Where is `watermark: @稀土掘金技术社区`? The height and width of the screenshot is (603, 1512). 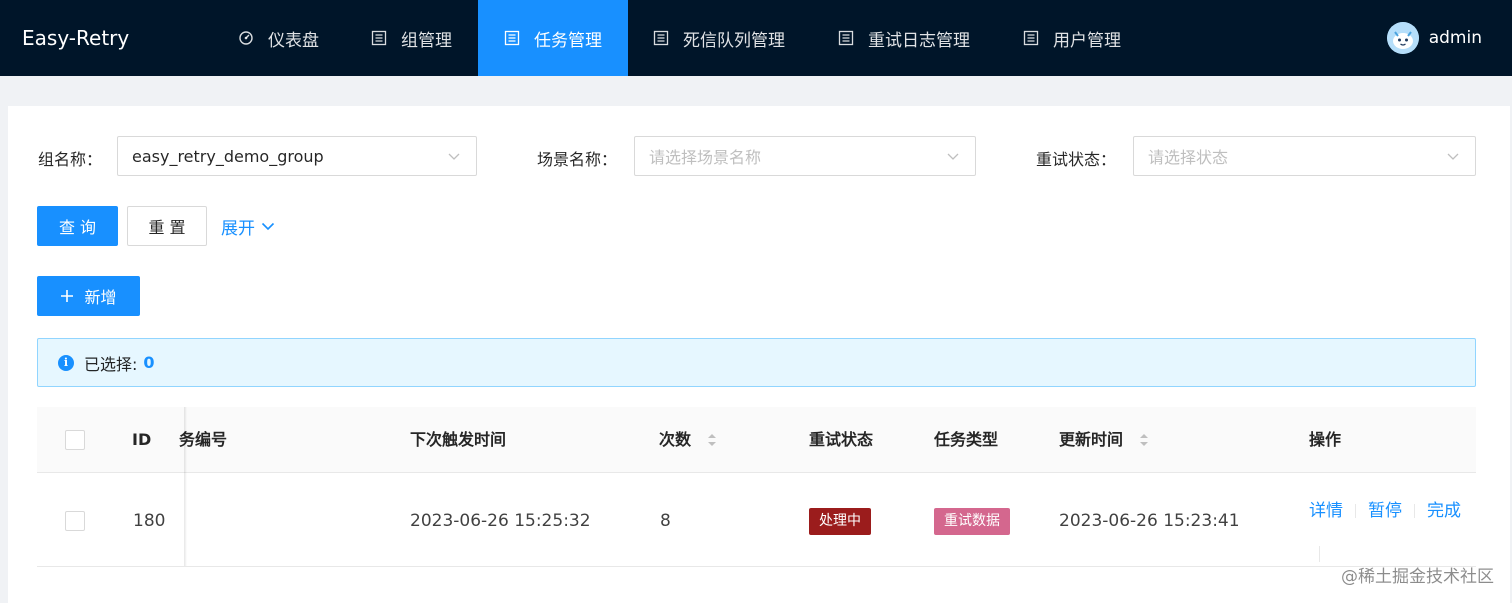 watermark: @稀土掘金技术社区 is located at coordinates (1417, 577).